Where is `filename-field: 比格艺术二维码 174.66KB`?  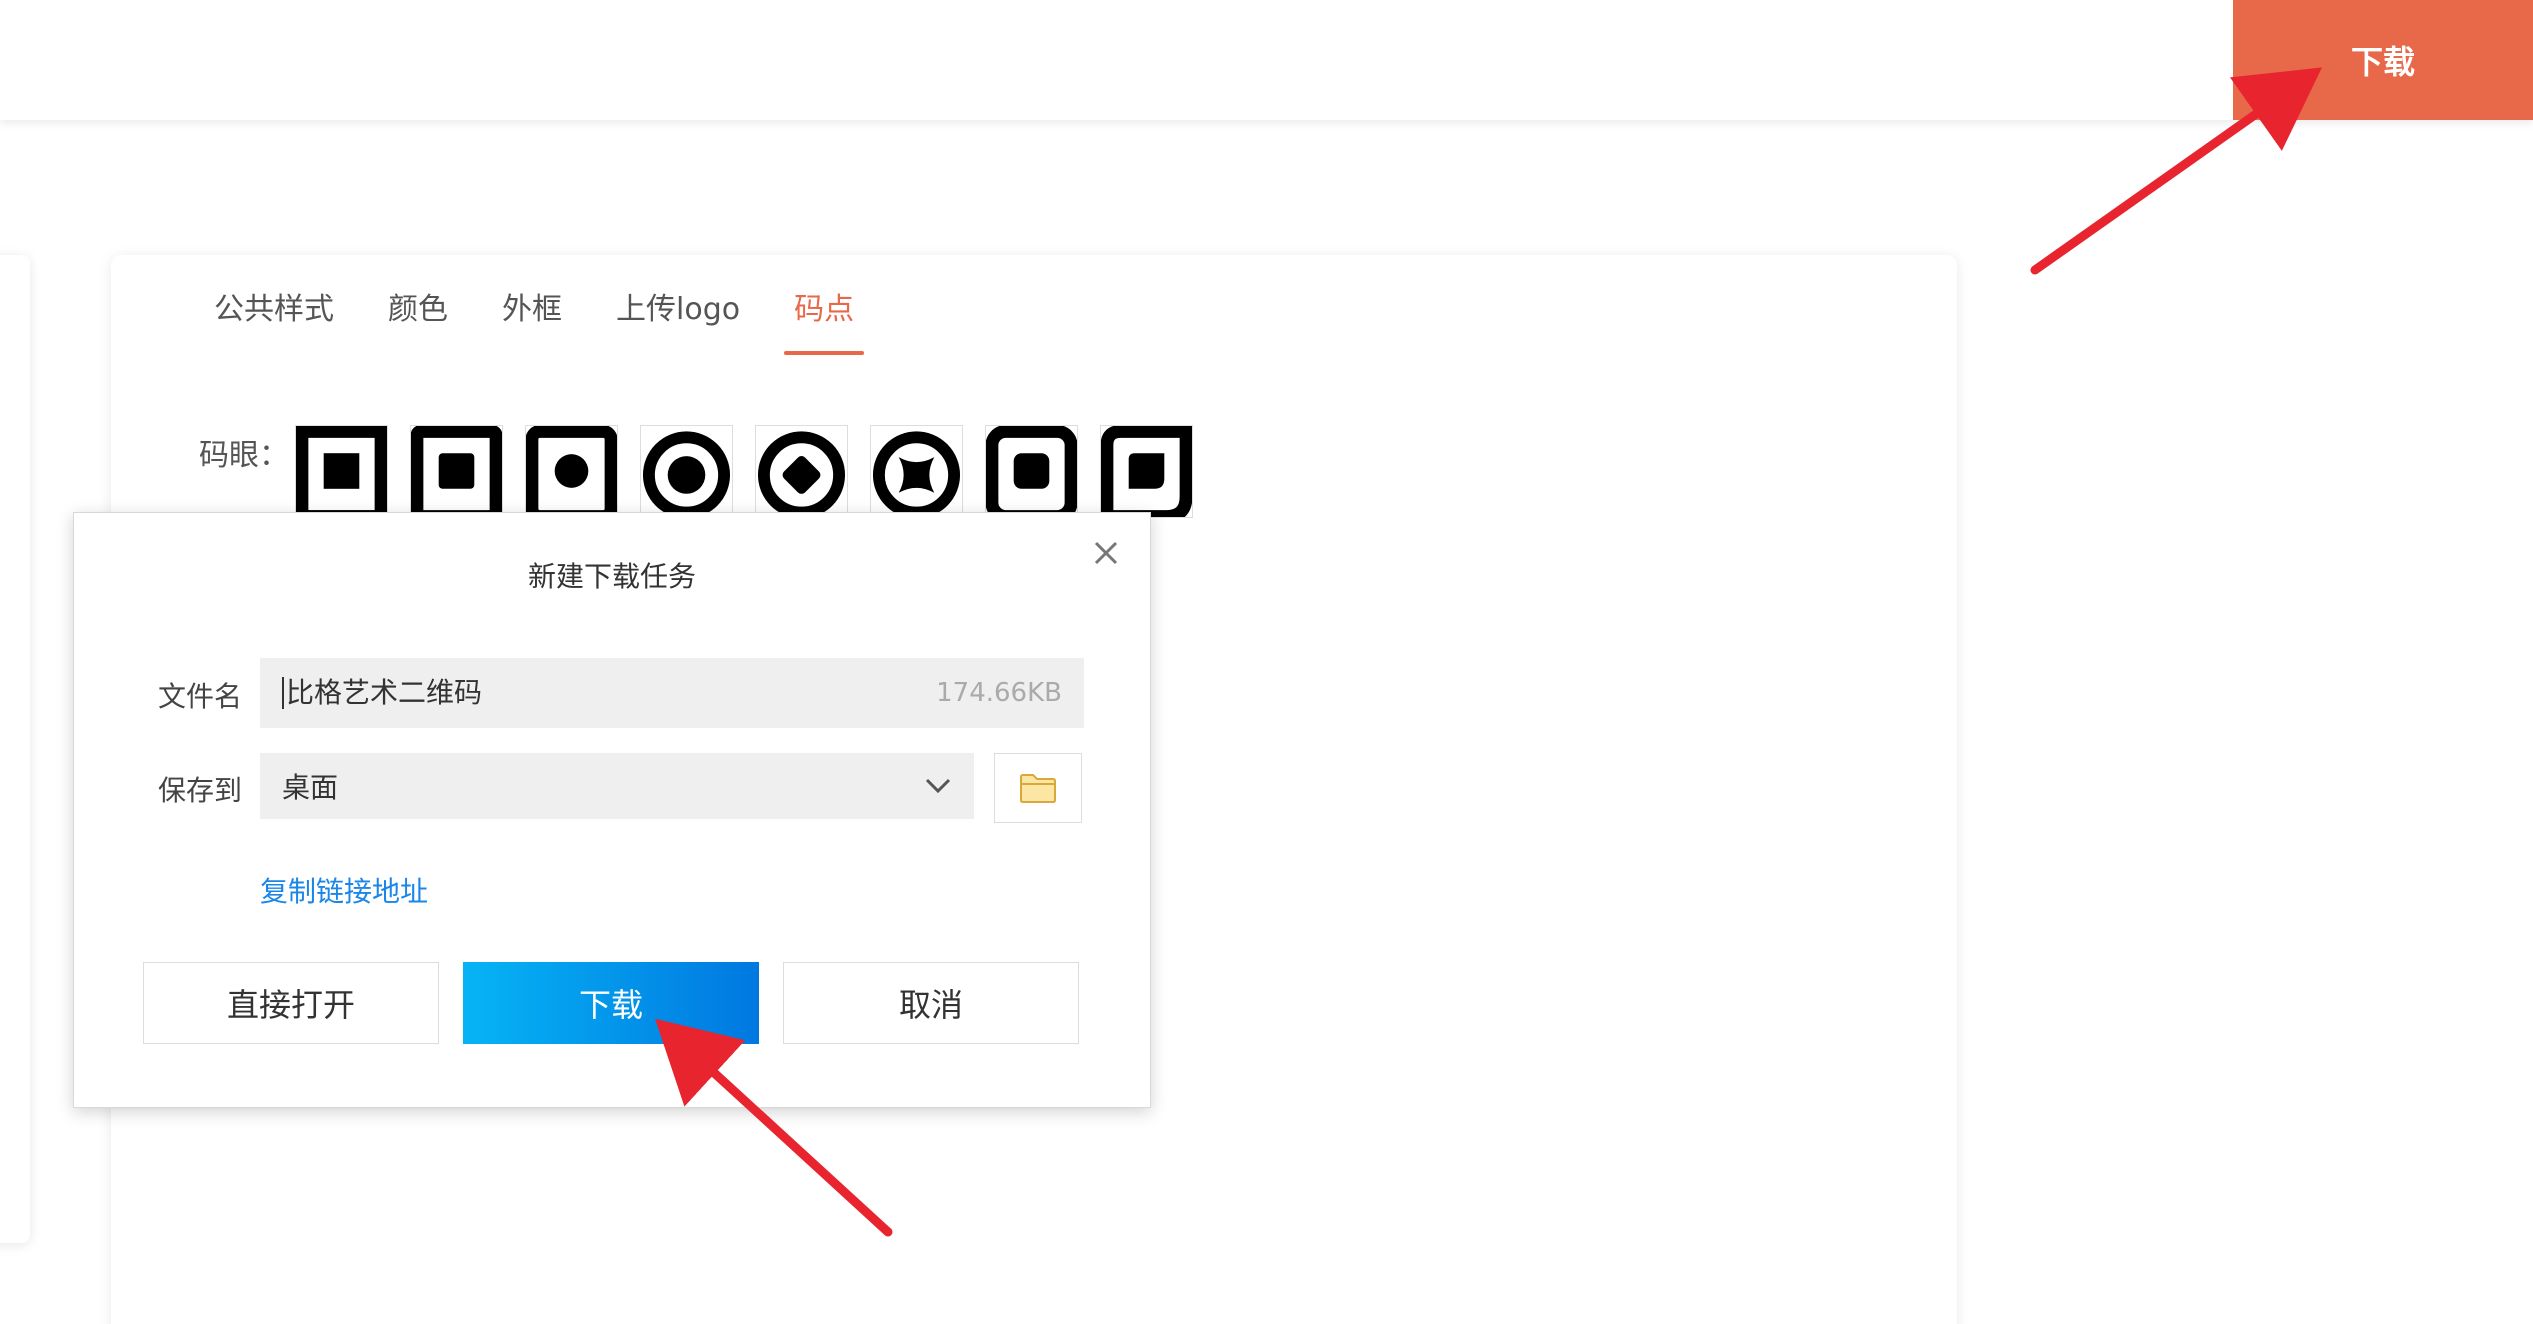 filename-field: 比格艺术二维码 174.66KB is located at coordinates (672, 693).